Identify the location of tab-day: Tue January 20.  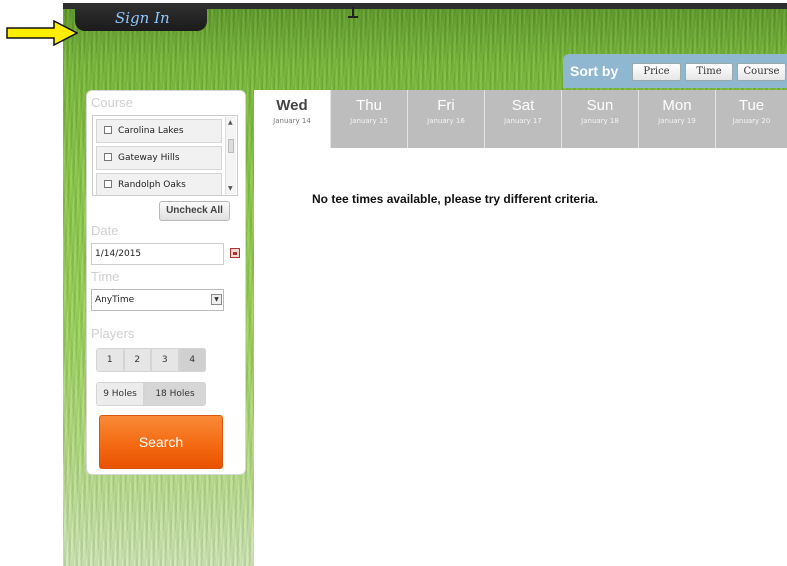
(751, 119).